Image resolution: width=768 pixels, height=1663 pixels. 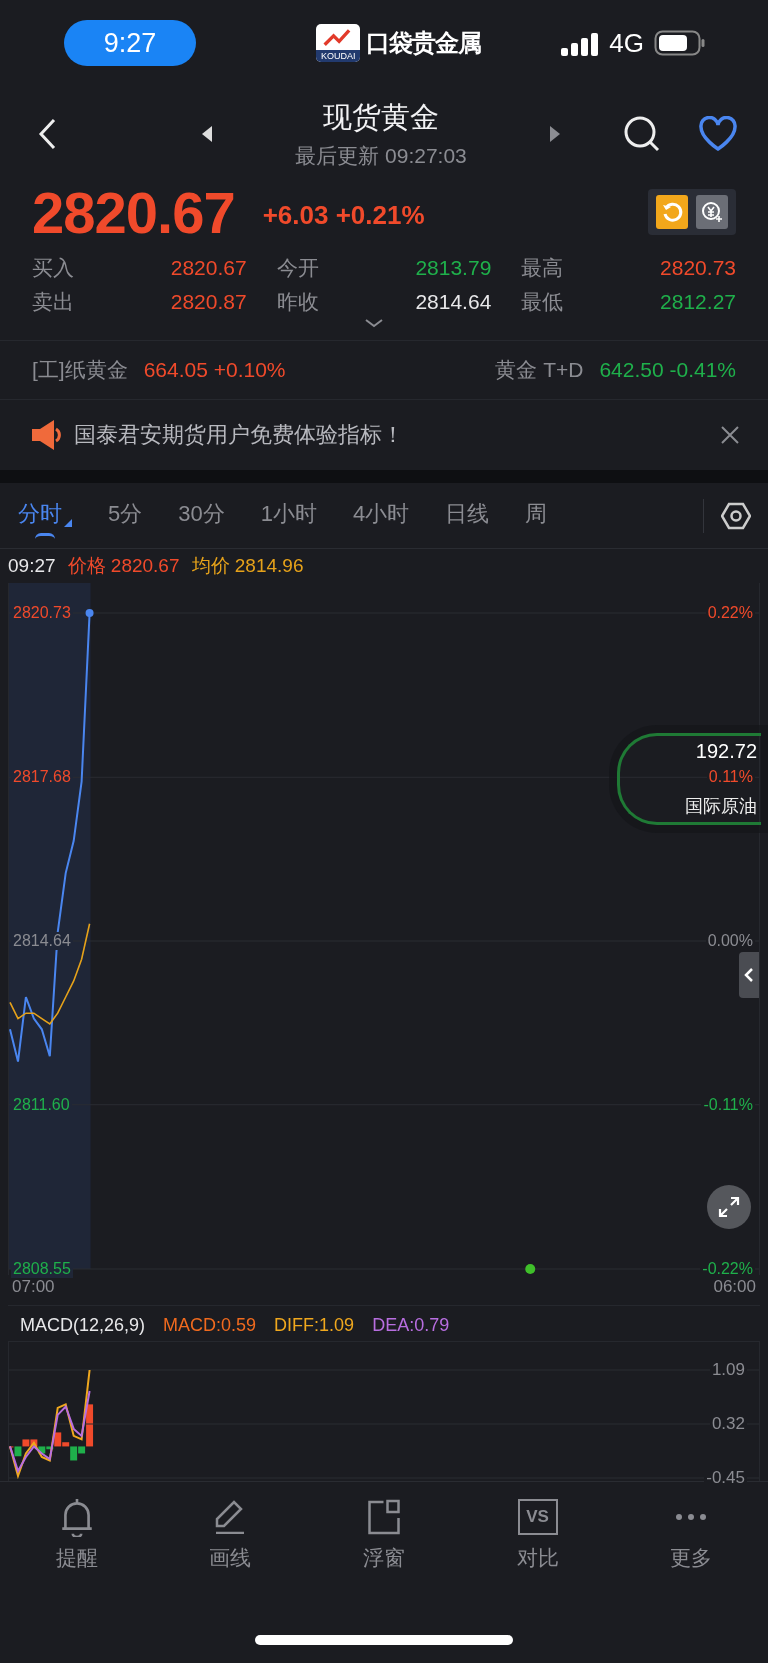 I want to click on page-title: 现货黄金, so click(x=381, y=117).